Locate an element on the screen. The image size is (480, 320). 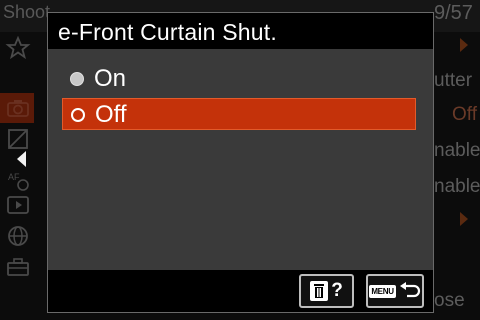
network-icon is located at coordinates (18, 236).